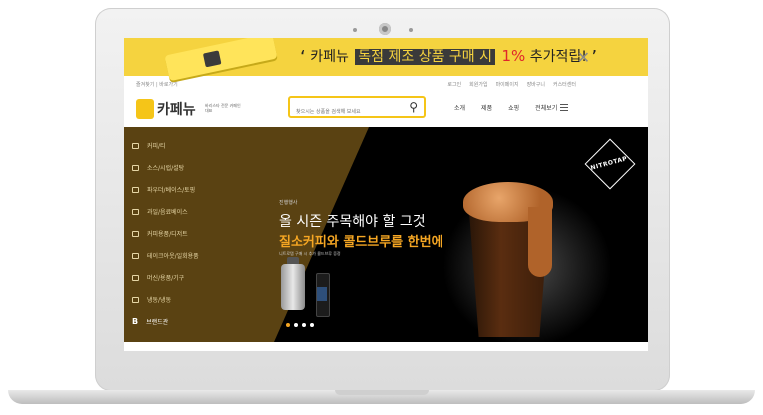  I want to click on nav-about: 소개, so click(459, 107).